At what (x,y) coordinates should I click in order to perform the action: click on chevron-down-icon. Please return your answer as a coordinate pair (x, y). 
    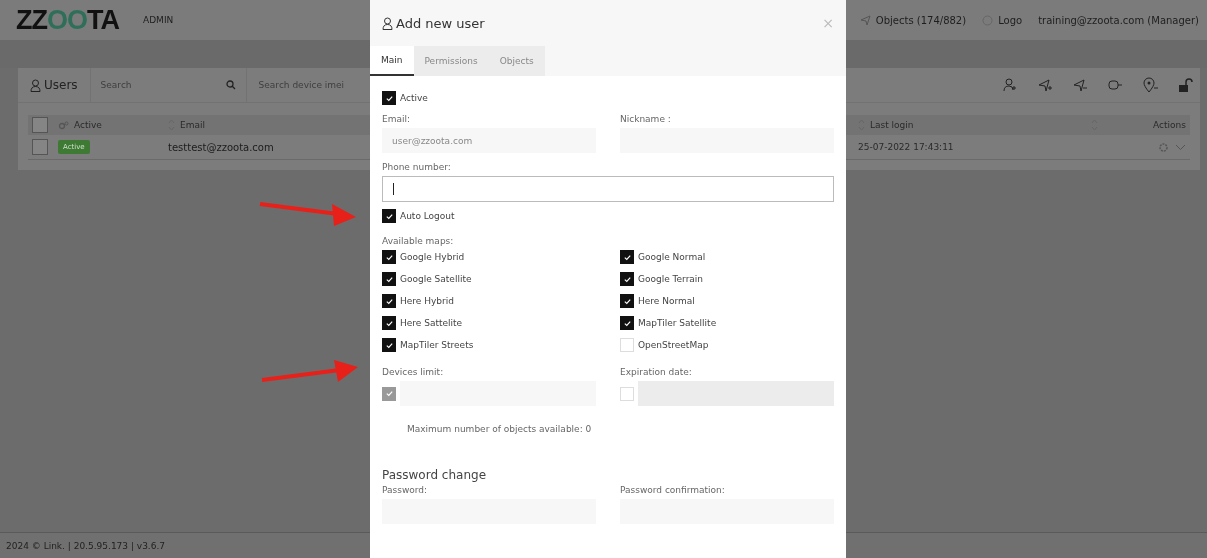
    Looking at the image, I should click on (1180, 147).